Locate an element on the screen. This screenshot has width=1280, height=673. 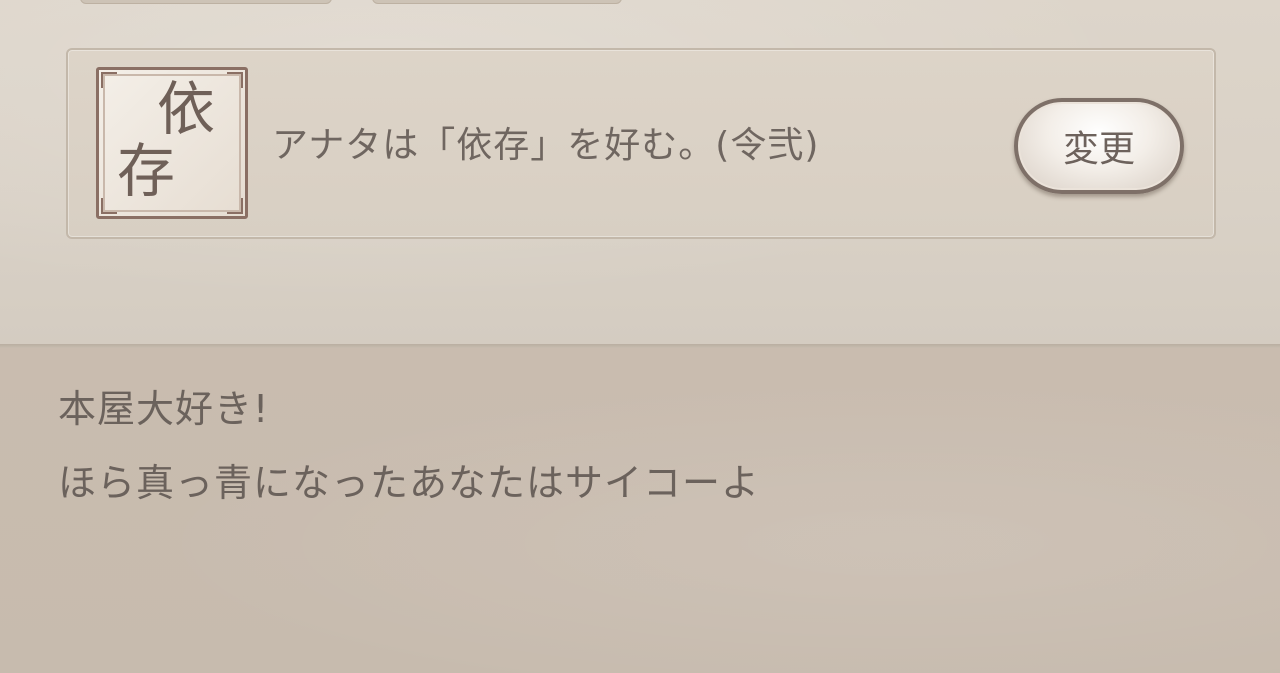
top-tab-left is located at coordinates (206, 2).